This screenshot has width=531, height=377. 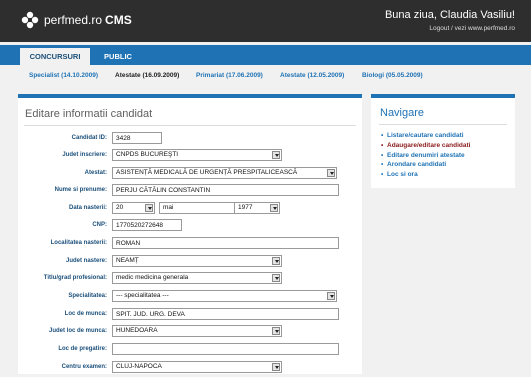 What do you see at coordinates (80, 190) in the screenshot?
I see `field-label: Nume si prenume:` at bounding box center [80, 190].